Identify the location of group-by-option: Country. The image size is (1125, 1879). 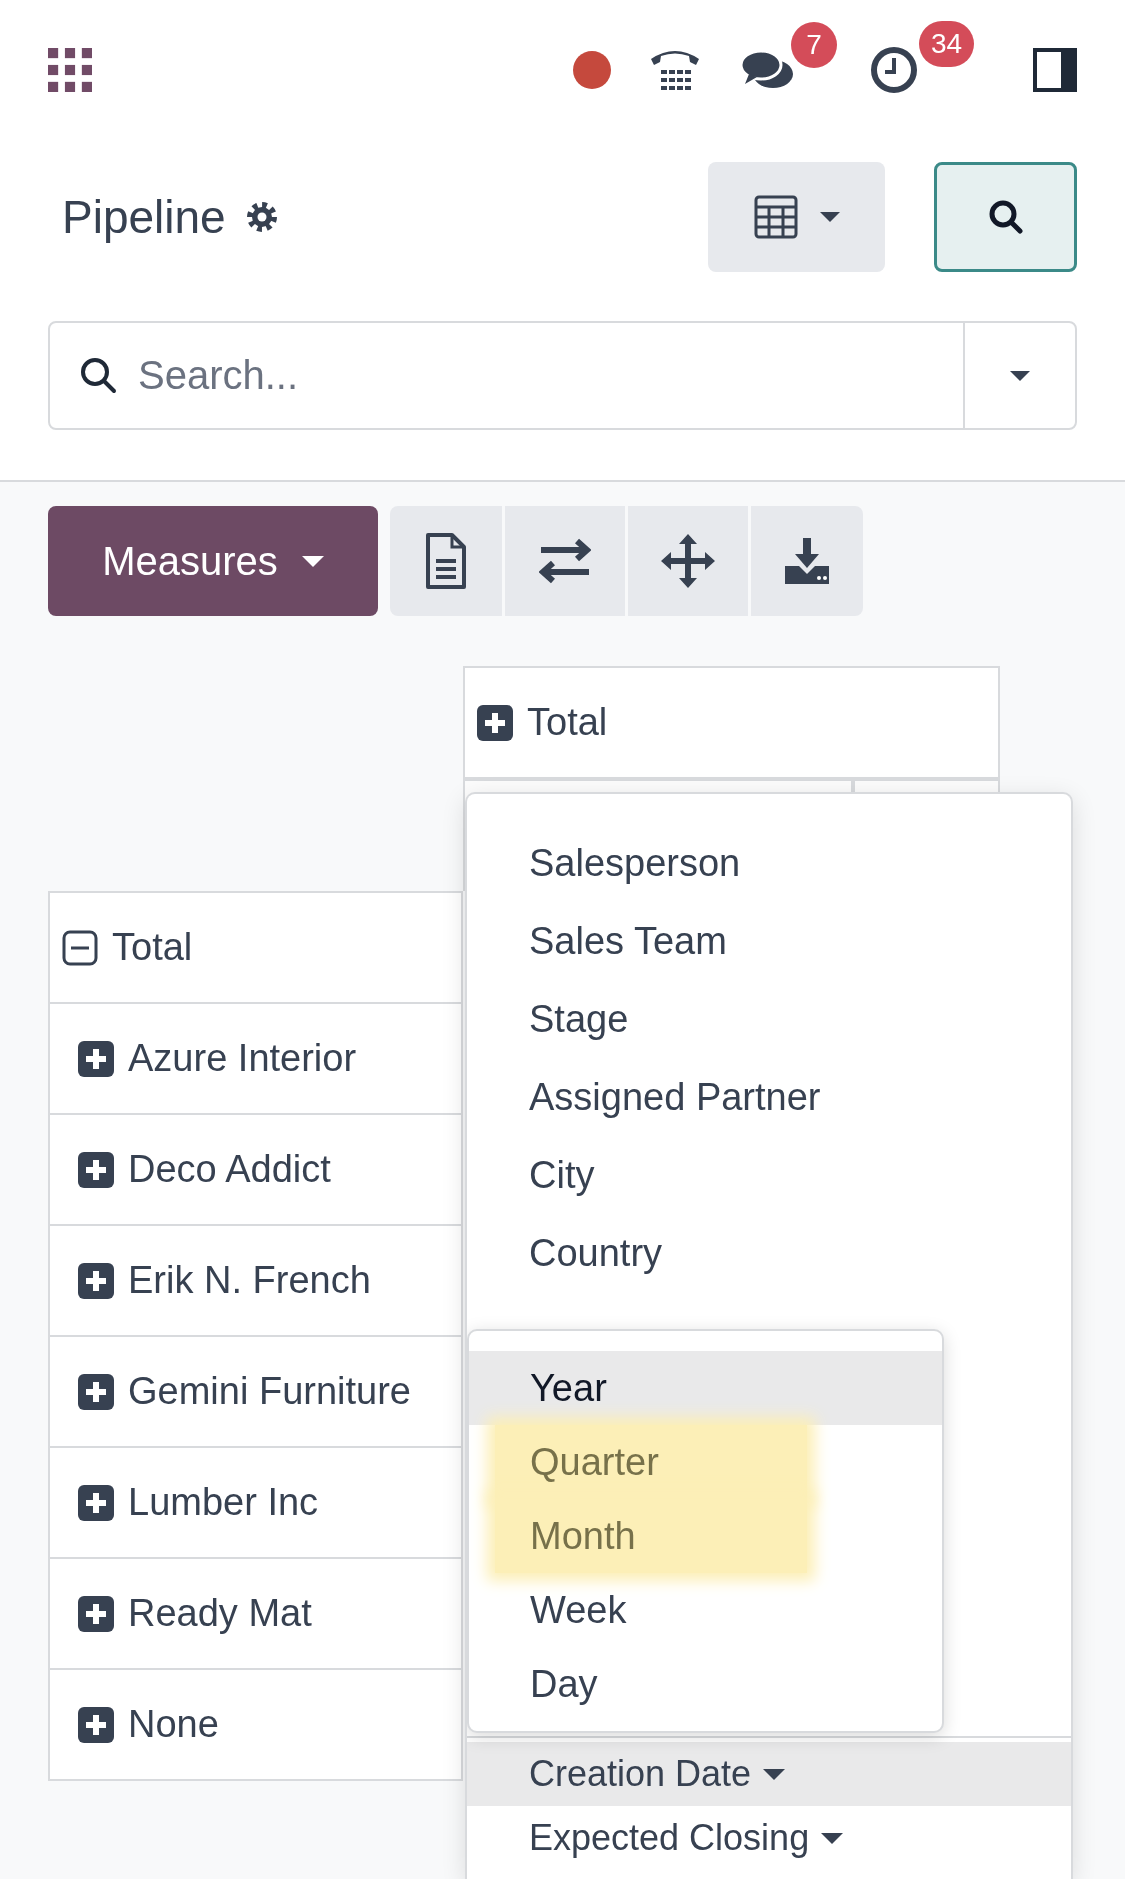
(769, 1253).